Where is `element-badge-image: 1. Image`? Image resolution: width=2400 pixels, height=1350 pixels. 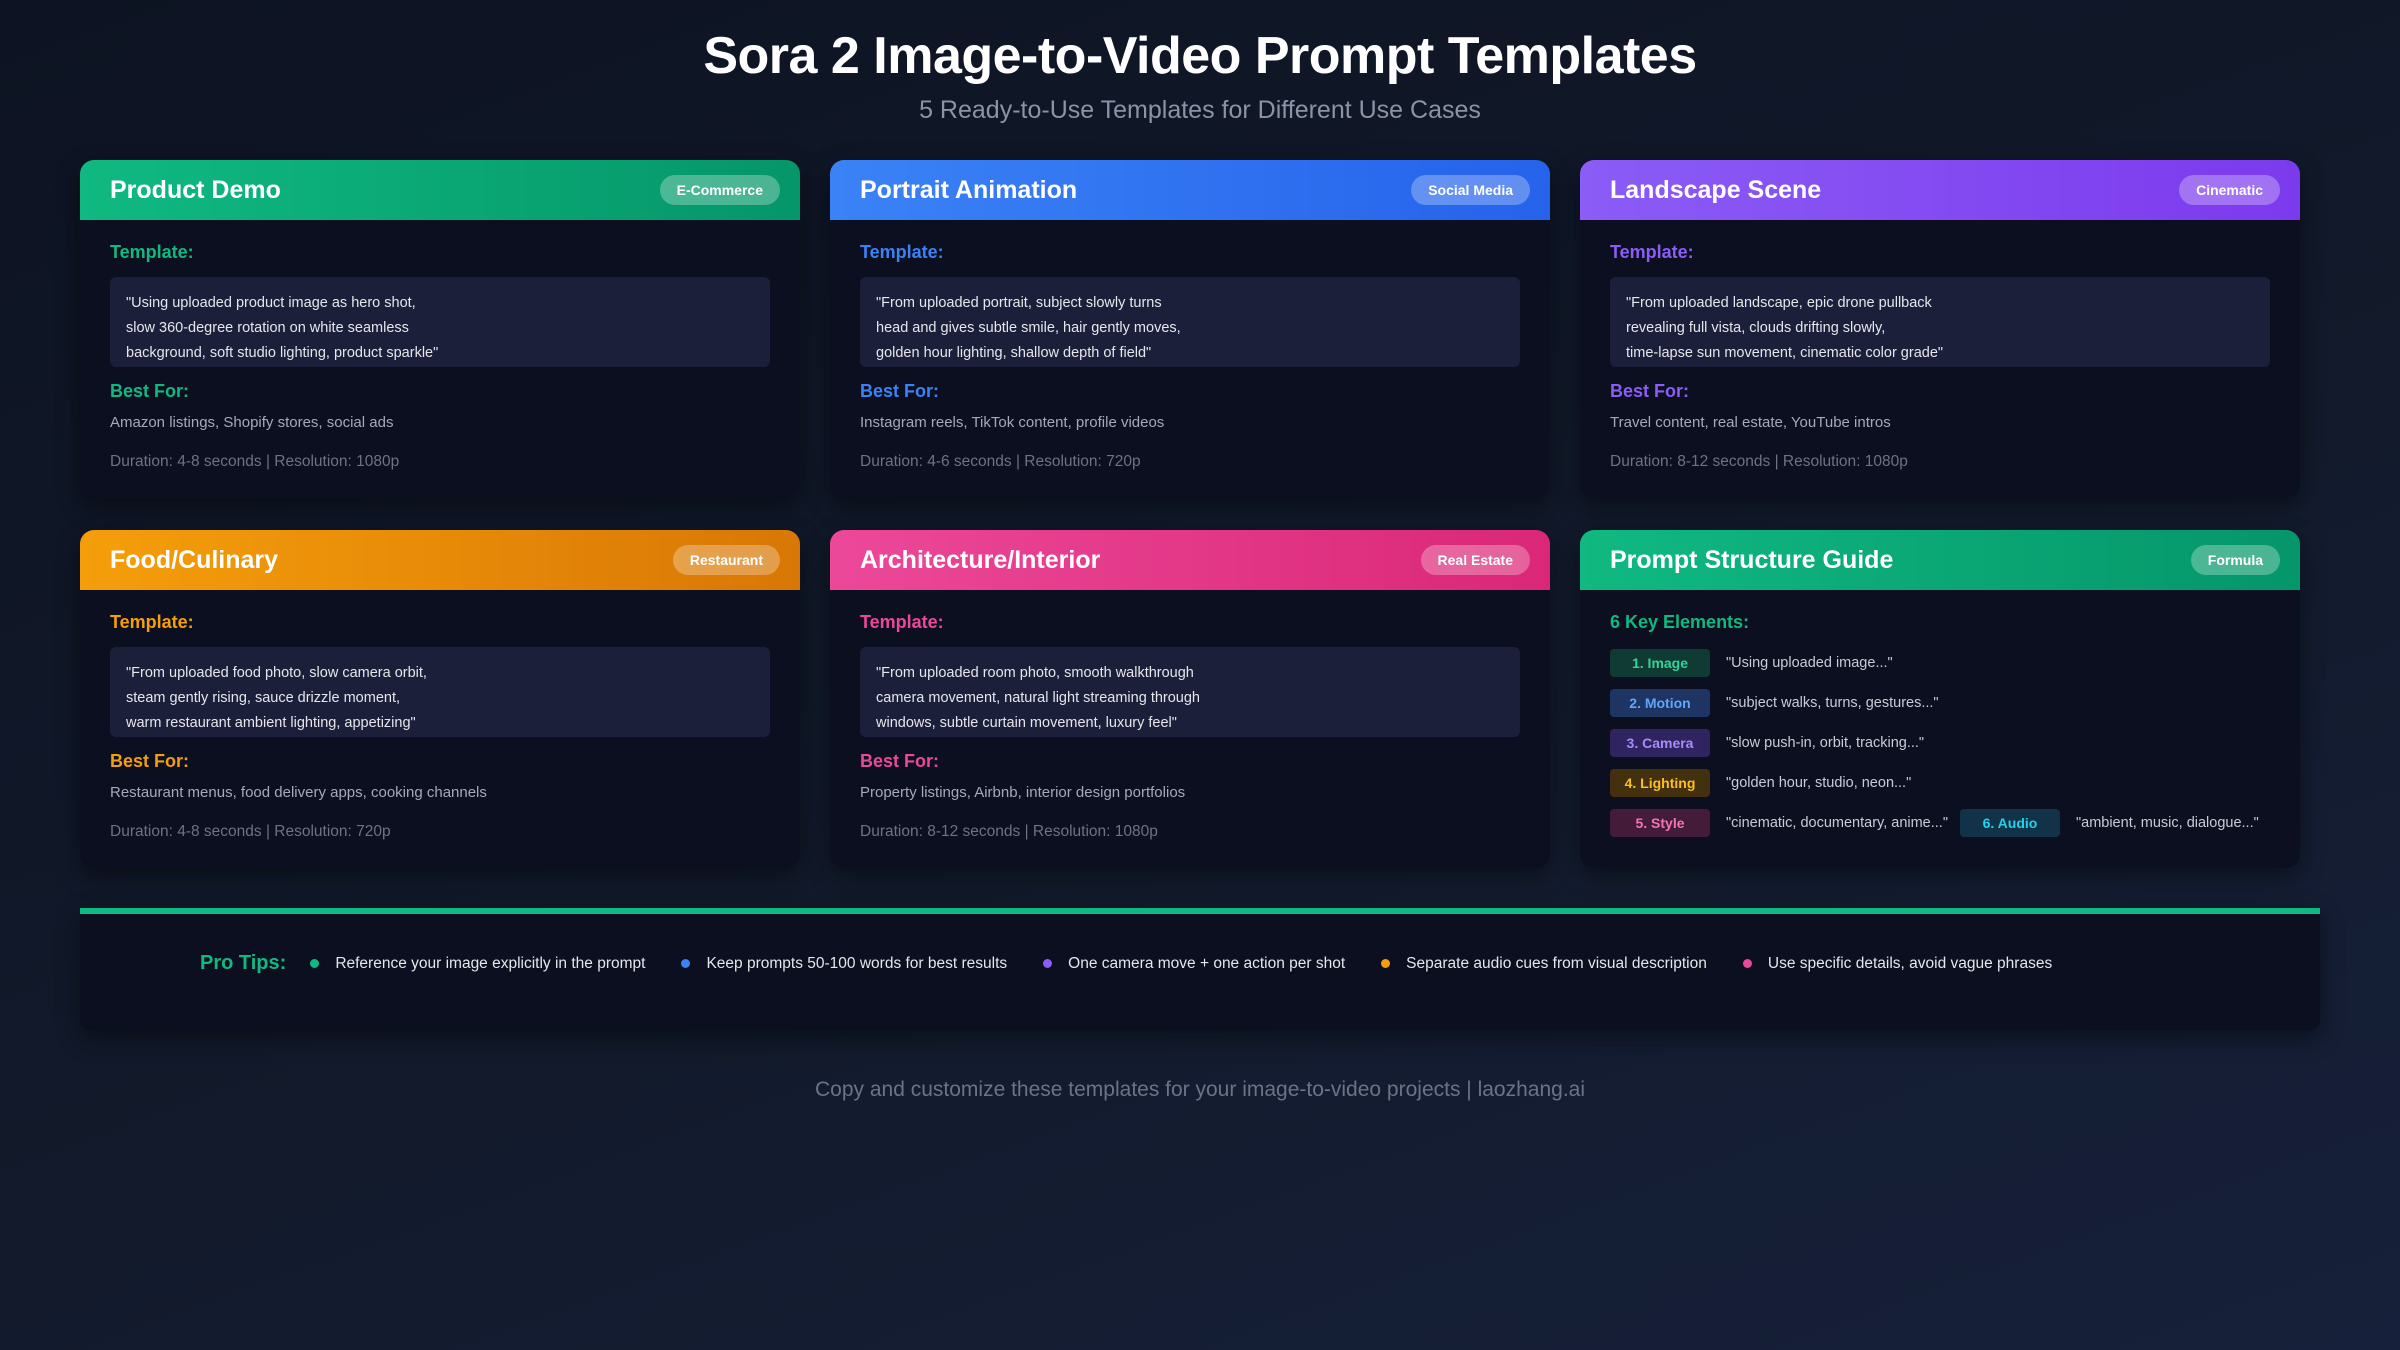 element-badge-image: 1. Image is located at coordinates (1660, 663).